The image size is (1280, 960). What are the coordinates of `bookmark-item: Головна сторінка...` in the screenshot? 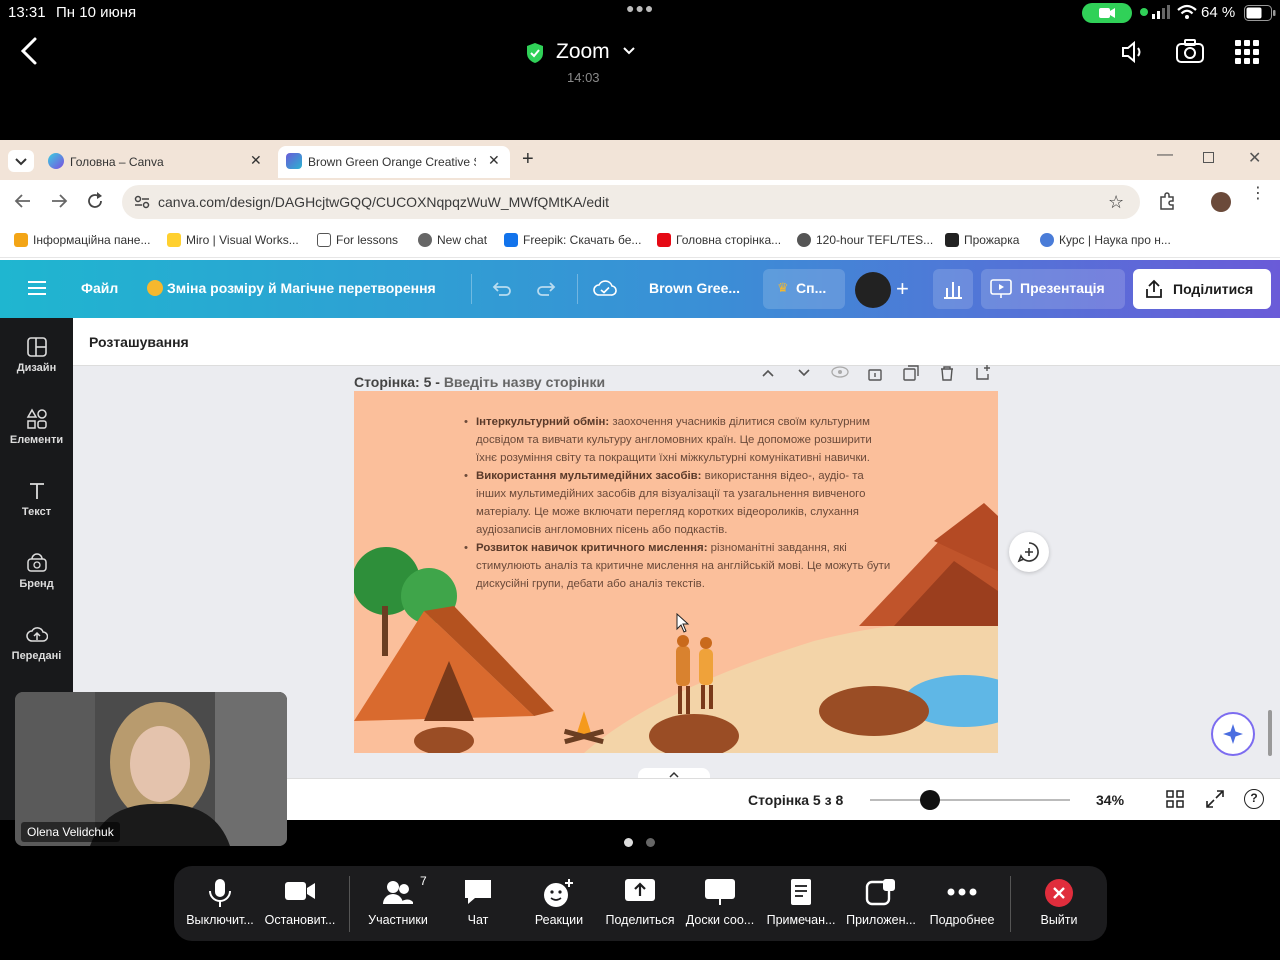 It's located at (719, 240).